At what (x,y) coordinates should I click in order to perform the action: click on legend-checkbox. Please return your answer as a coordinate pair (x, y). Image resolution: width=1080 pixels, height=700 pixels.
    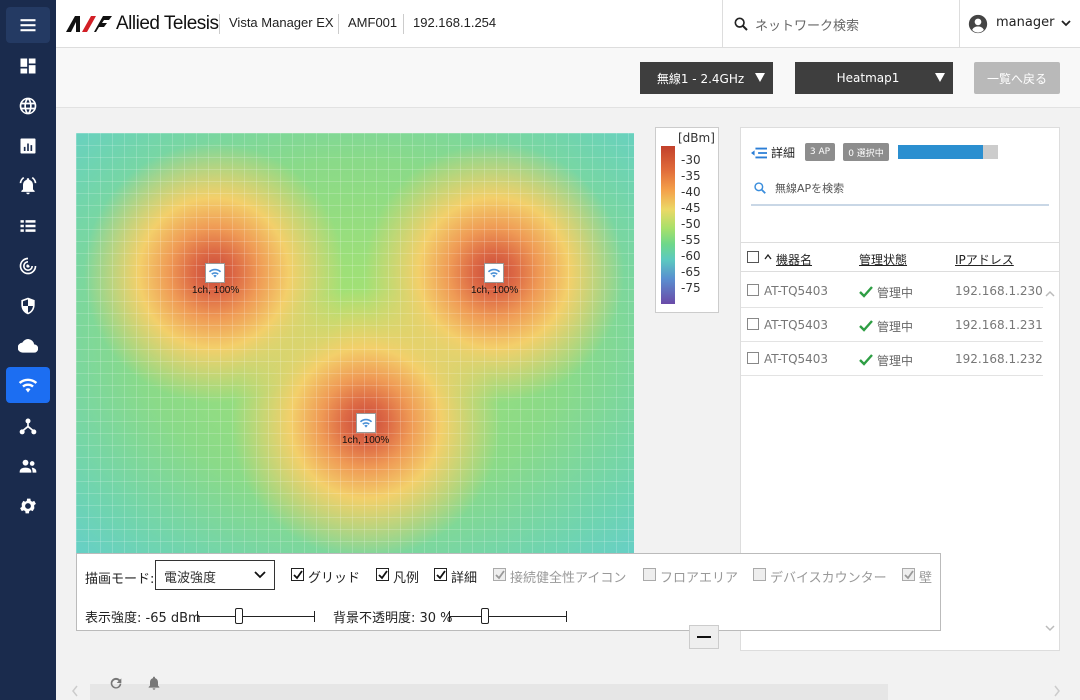
    Looking at the image, I should click on (382, 574).